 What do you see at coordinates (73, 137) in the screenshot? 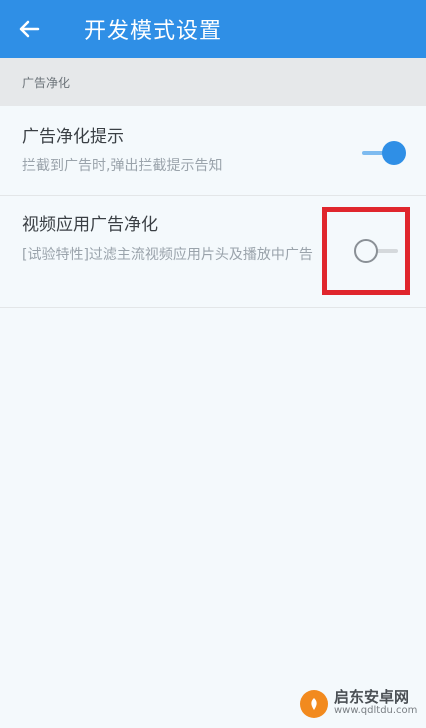
I see `setting-title: 广告净化提示` at bounding box center [73, 137].